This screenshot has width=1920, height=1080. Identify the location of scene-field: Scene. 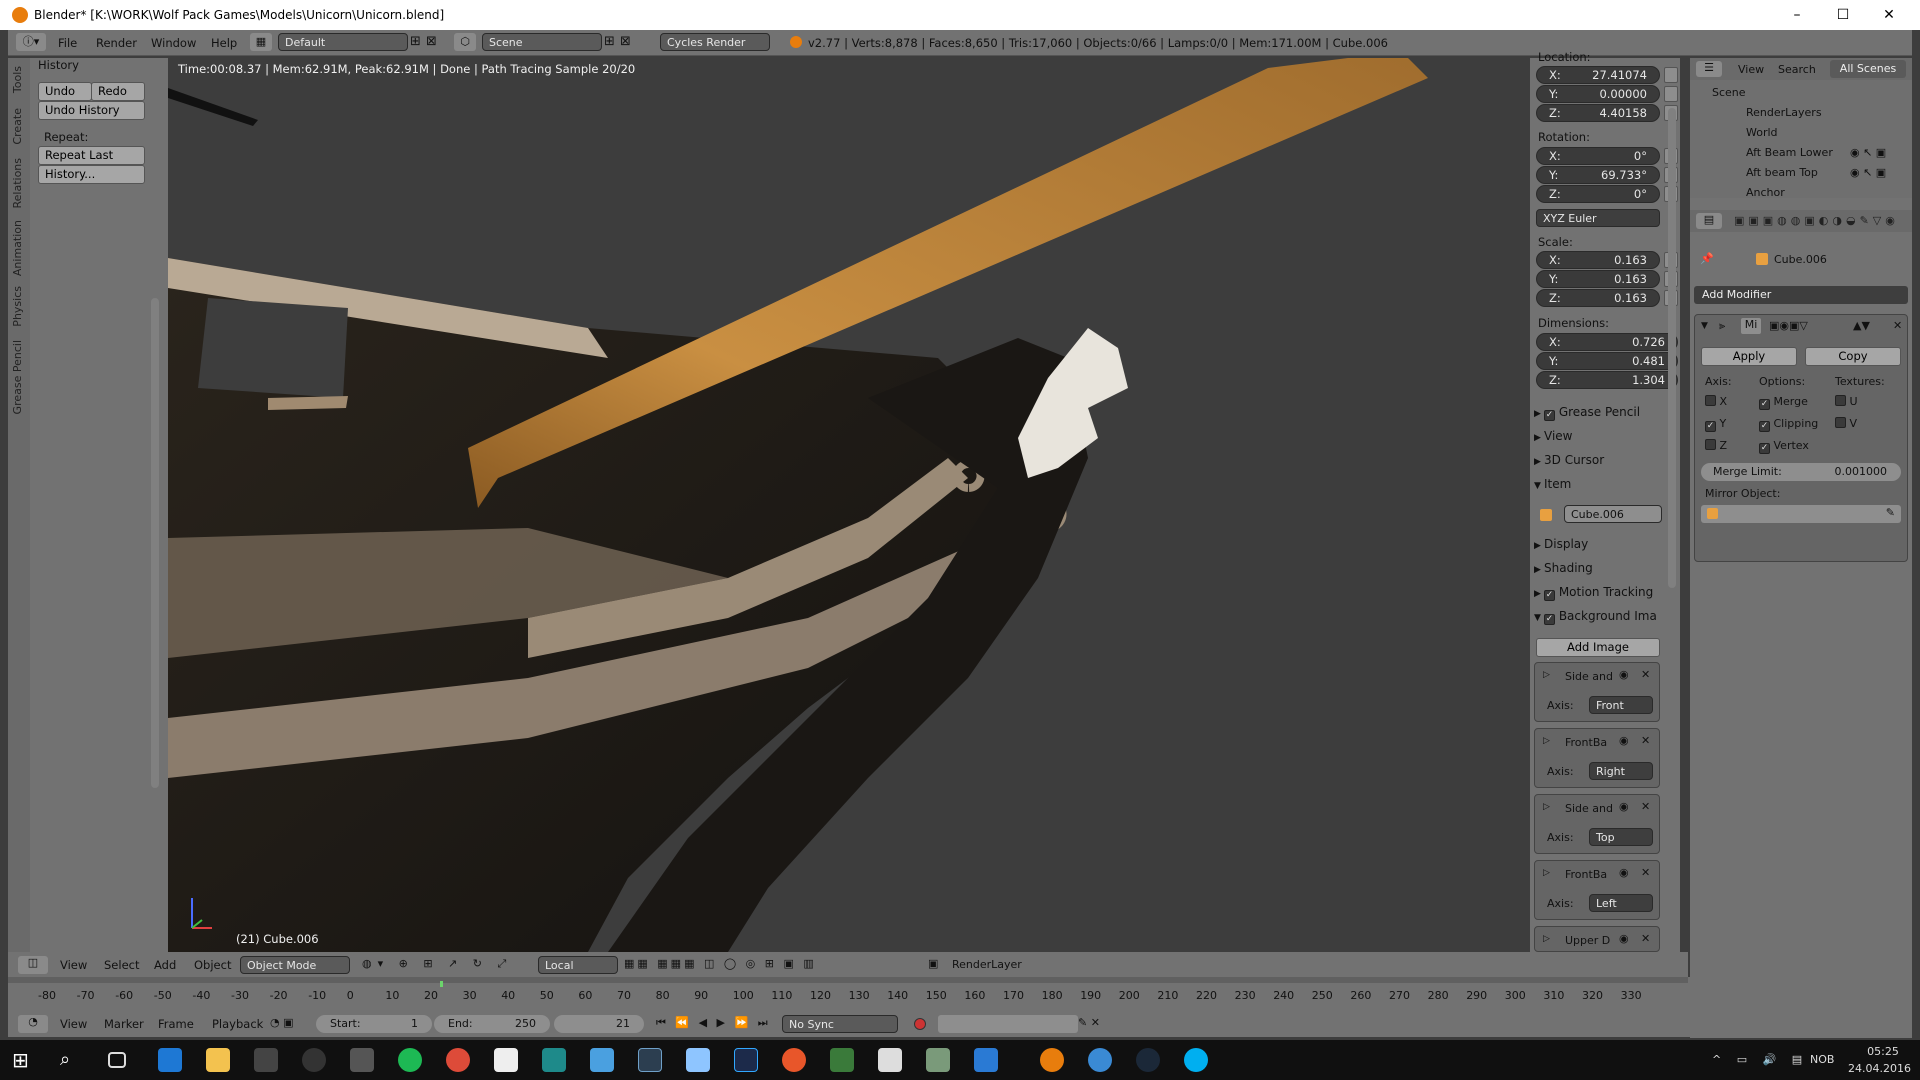
(542, 42).